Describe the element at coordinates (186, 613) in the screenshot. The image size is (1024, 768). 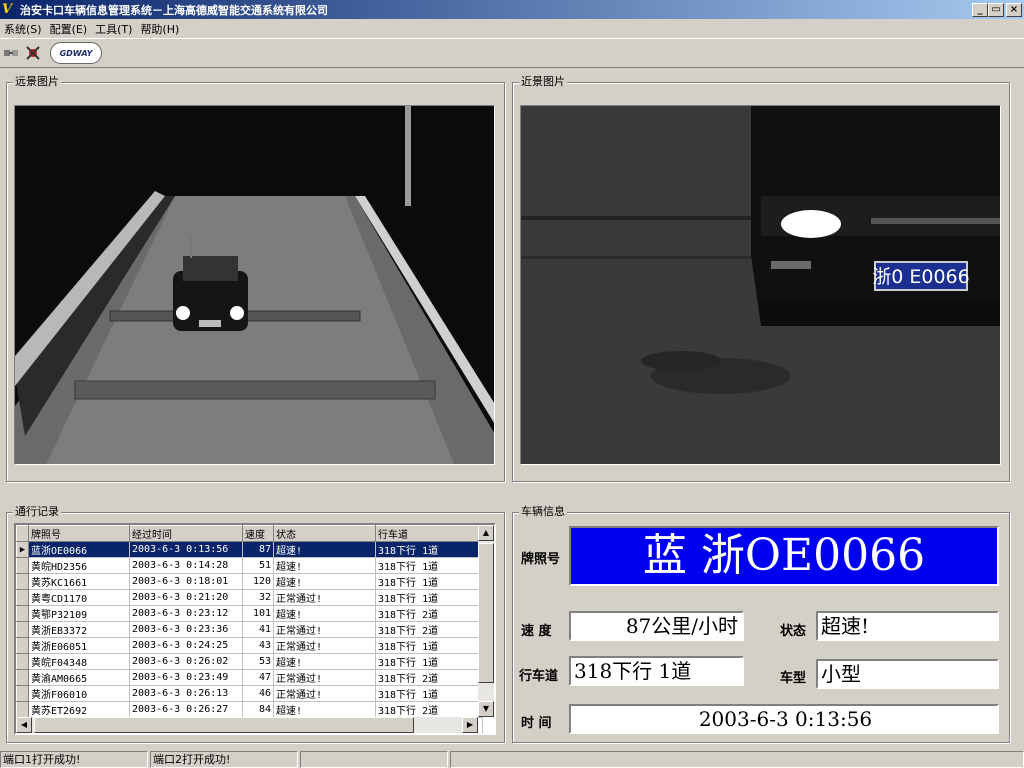
I see `cell-time: 2003-6-3 0:23:12` at that location.